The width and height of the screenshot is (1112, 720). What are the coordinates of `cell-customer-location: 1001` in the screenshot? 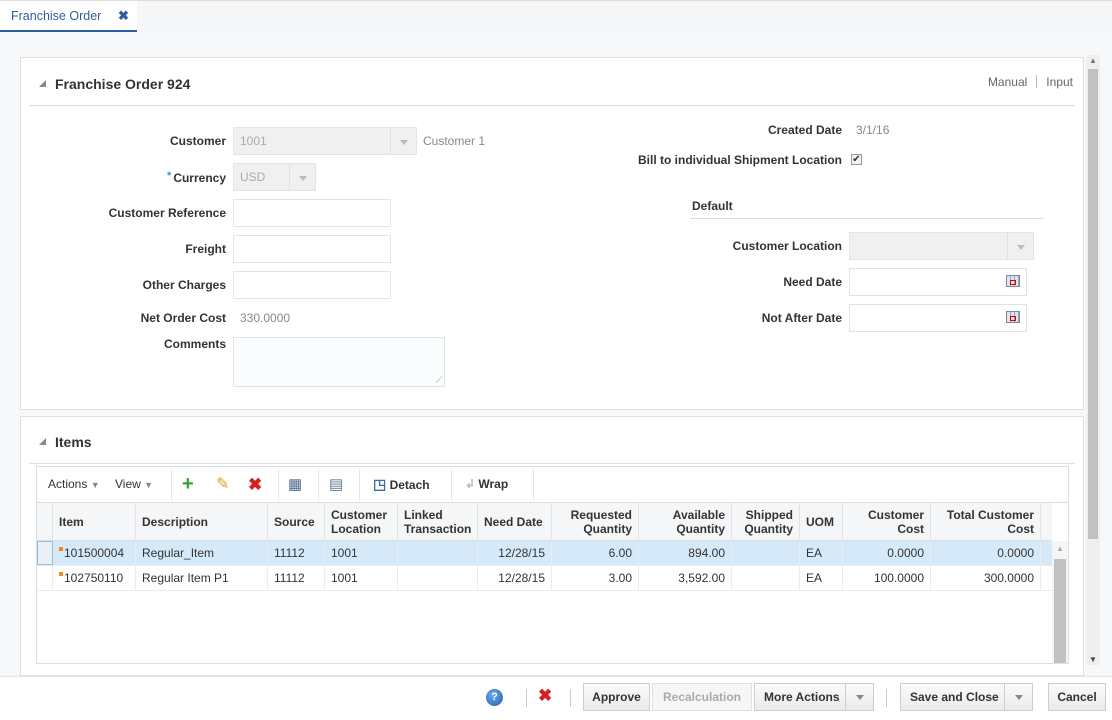 It's located at (361, 553).